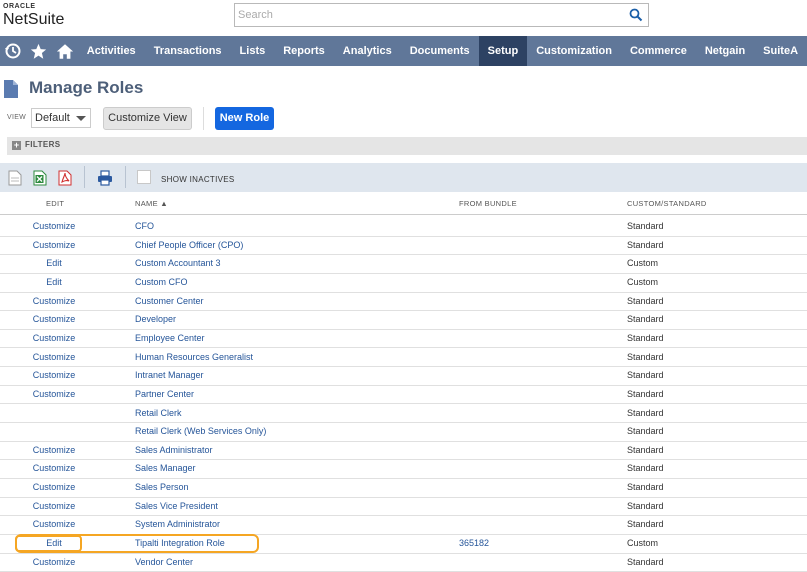 Image resolution: width=807 pixels, height=572 pixels. What do you see at coordinates (488, 203) in the screenshot?
I see `col-from-bundle: FROM BUNDLE` at bounding box center [488, 203].